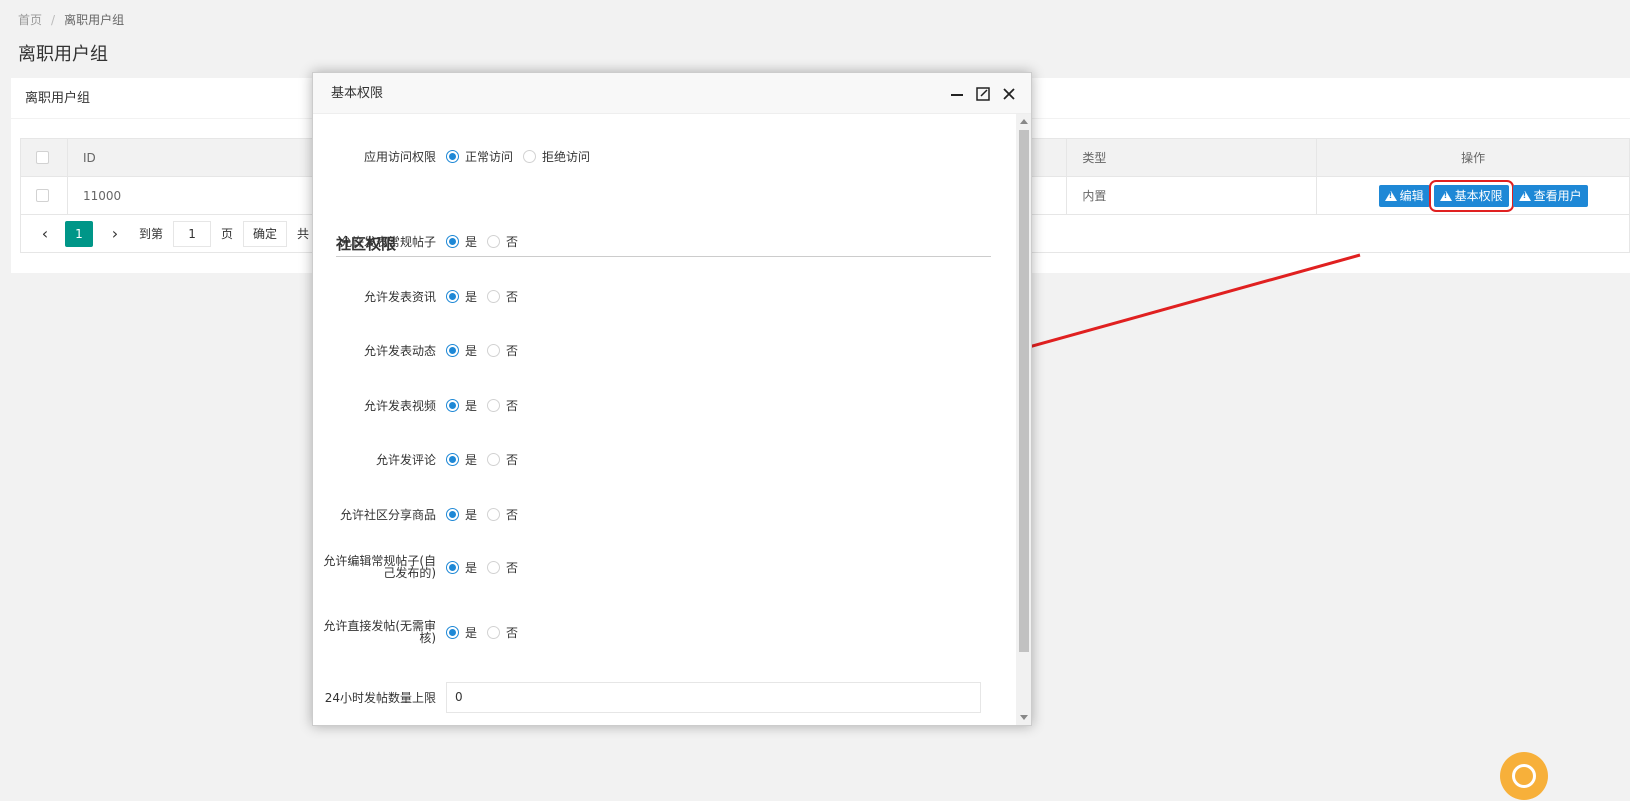 This screenshot has height=801, width=1630. What do you see at coordinates (30, 20) in the screenshot?
I see `breadcrumb-home: 首页` at bounding box center [30, 20].